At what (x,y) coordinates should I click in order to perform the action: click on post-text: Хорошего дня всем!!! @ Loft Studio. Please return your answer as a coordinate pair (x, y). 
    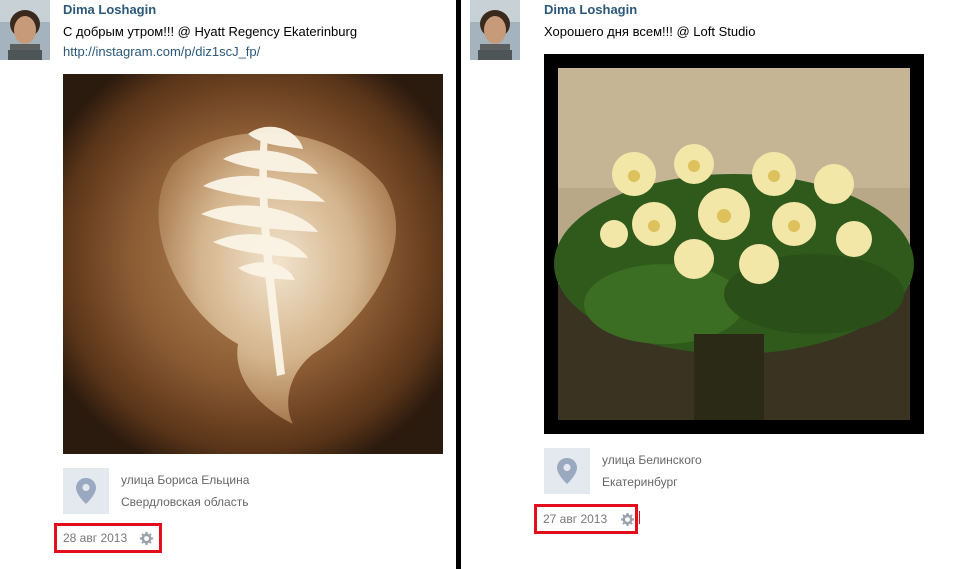
    Looking at the image, I should click on (650, 31).